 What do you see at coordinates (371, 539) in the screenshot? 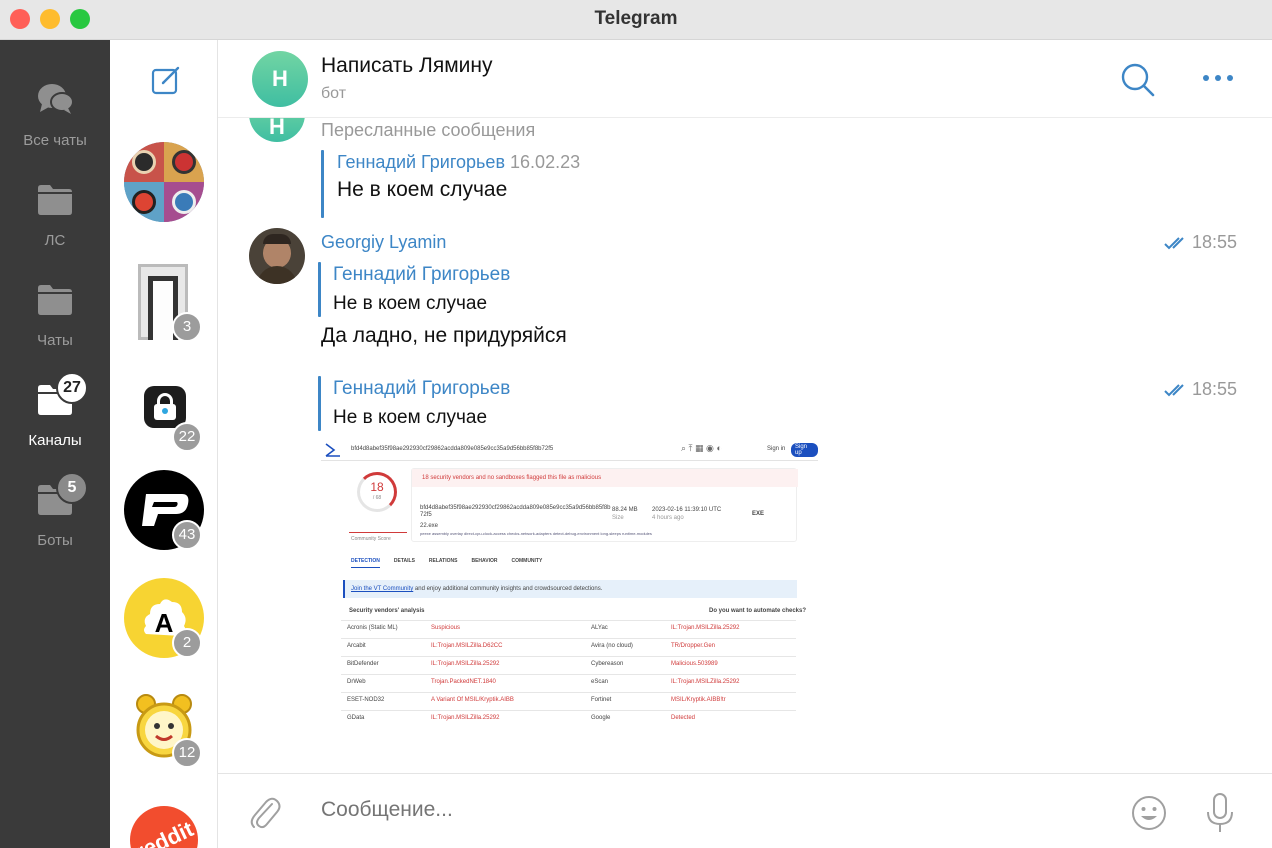
I see `community-score-label: Community Score` at bounding box center [371, 539].